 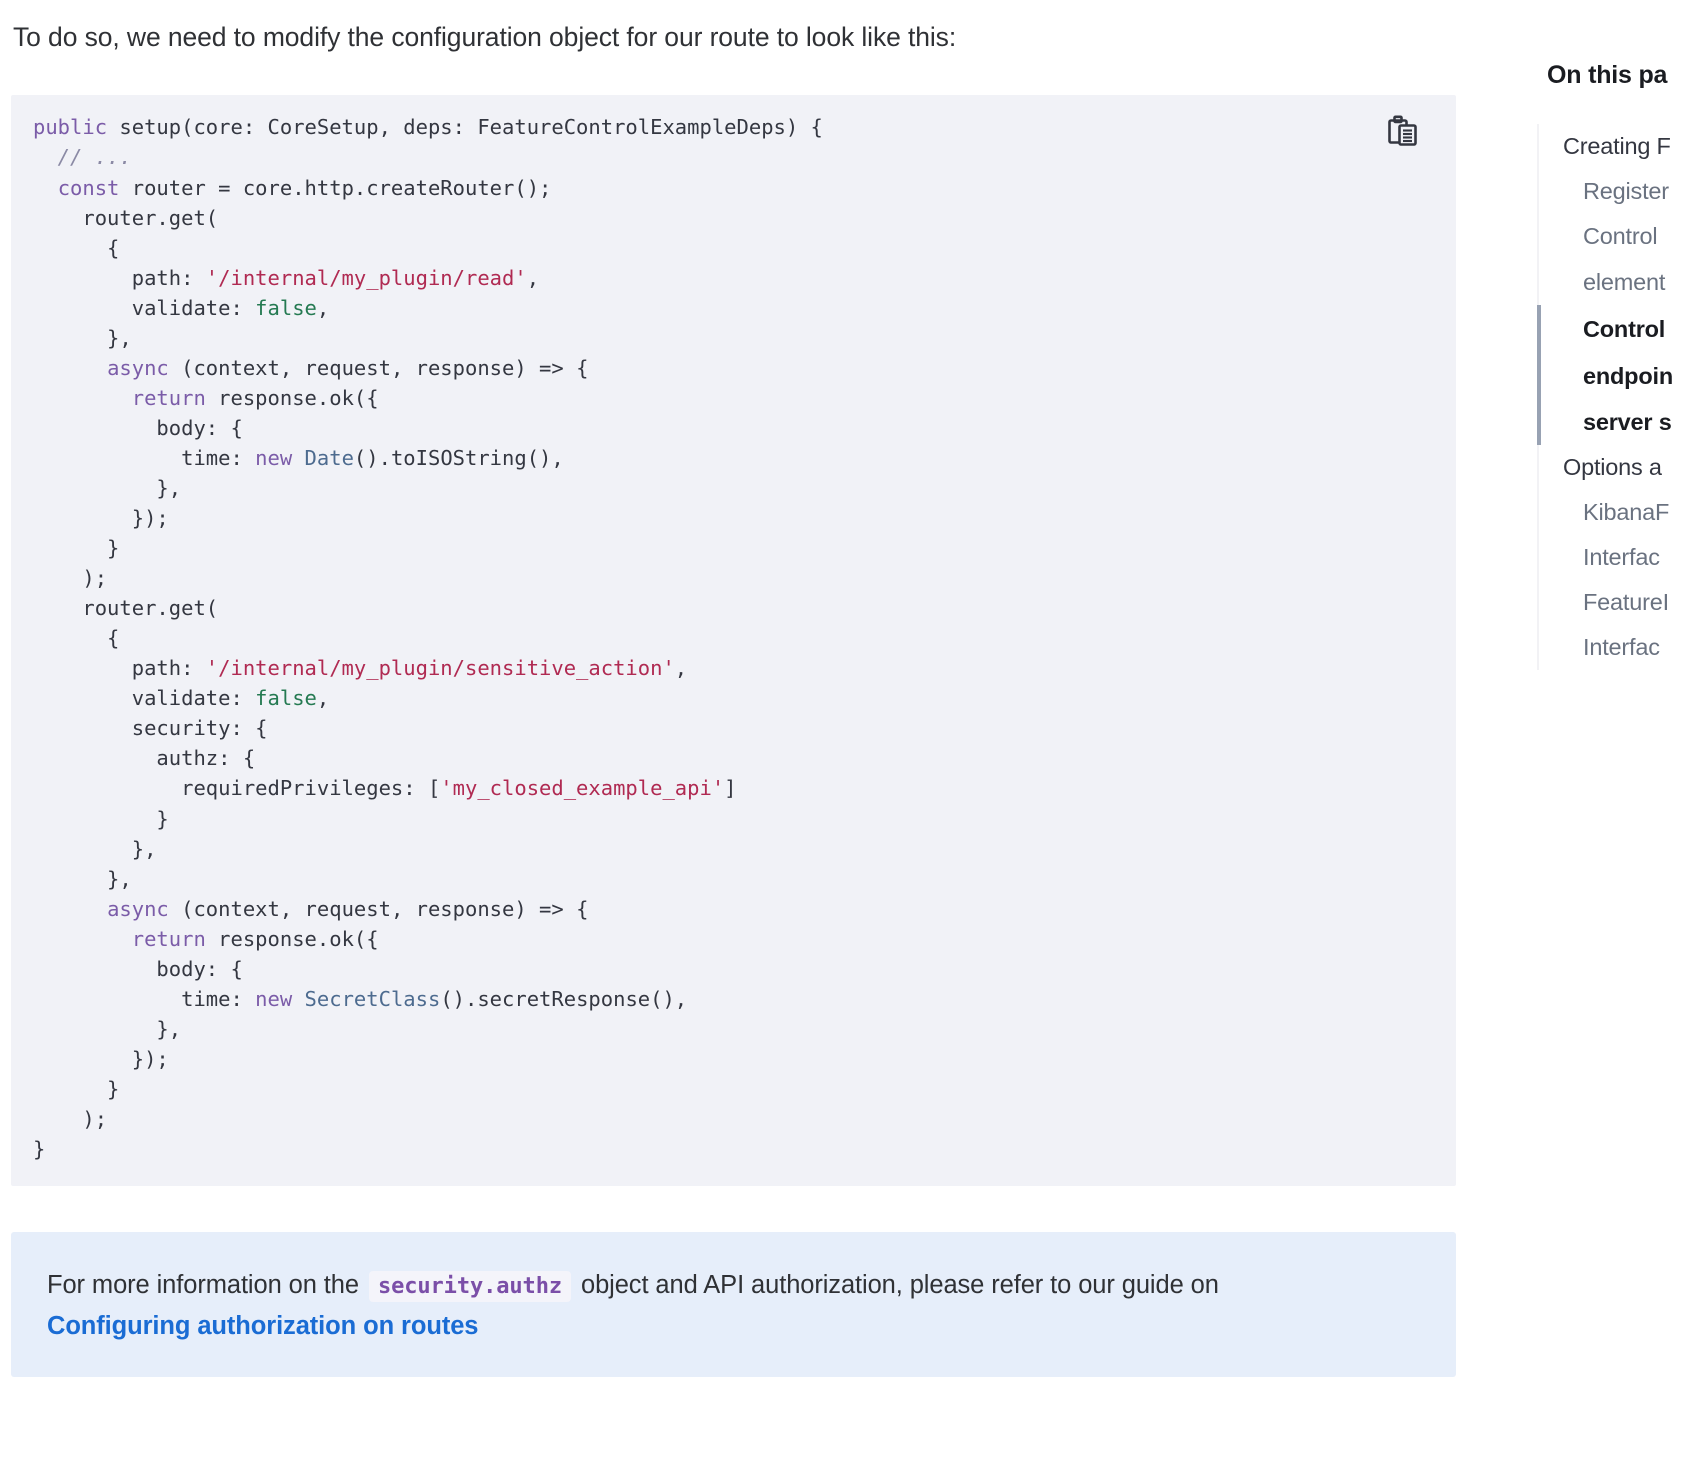 I want to click on code-token: ().toISOString(),, so click(x=458, y=457).